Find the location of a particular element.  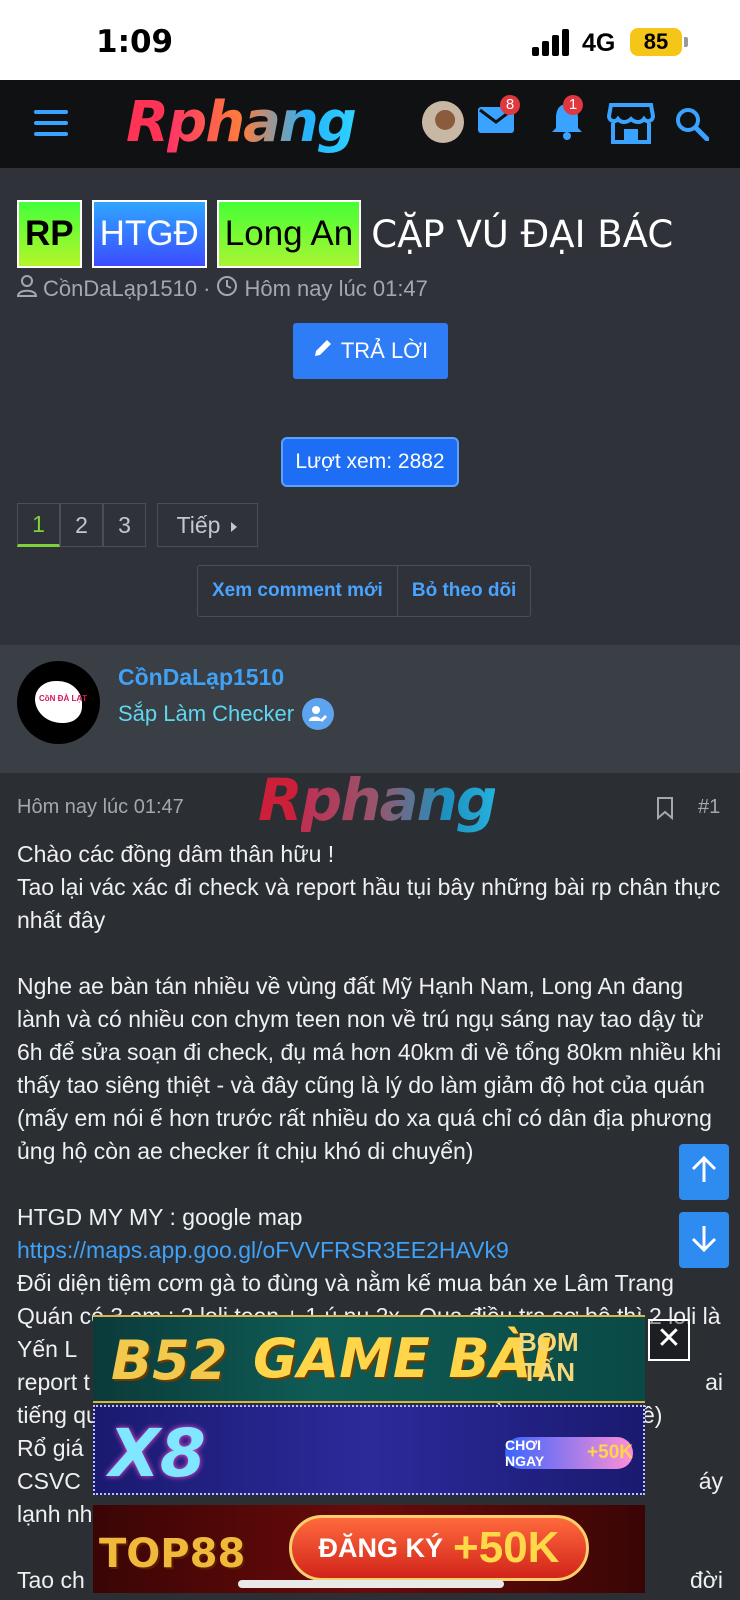

ad3-cta: ĐĂNG KÝ +50K is located at coordinates (439, 1548).